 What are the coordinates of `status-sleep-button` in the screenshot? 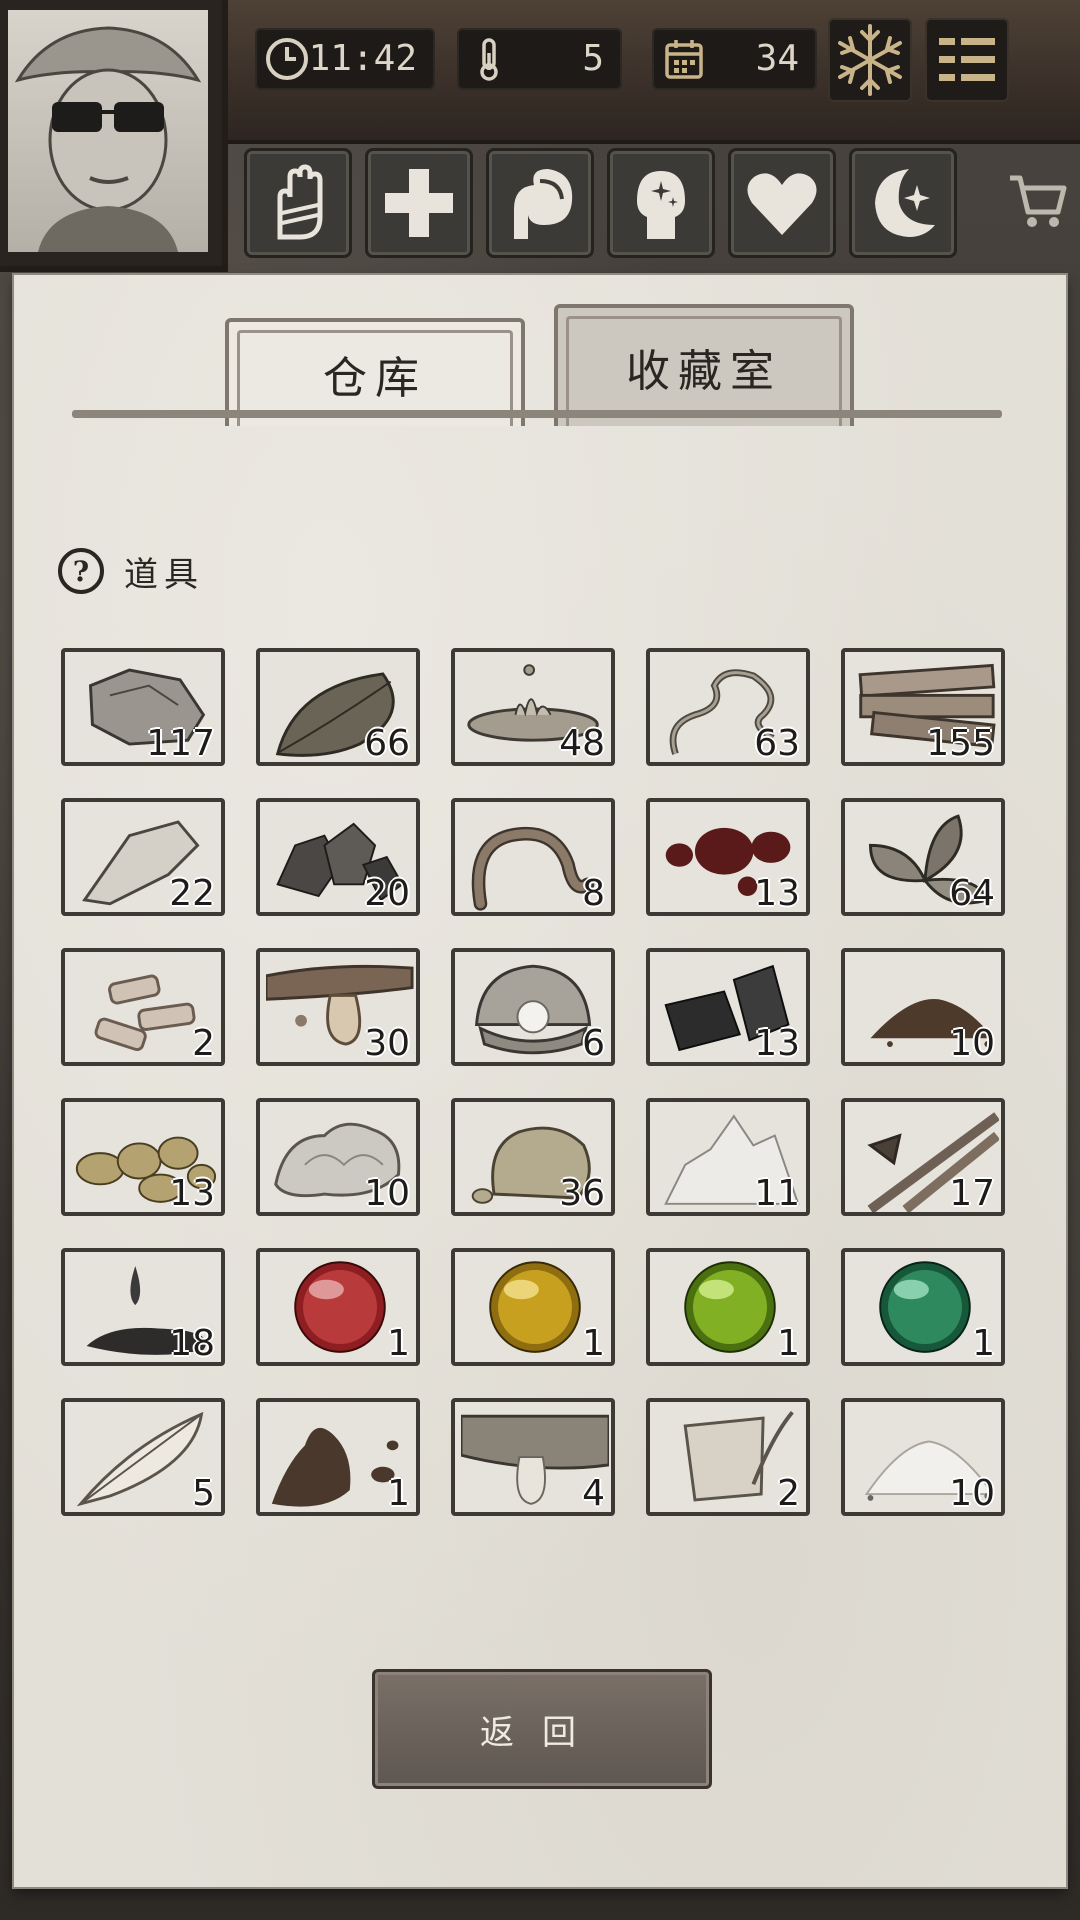 It's located at (903, 203).